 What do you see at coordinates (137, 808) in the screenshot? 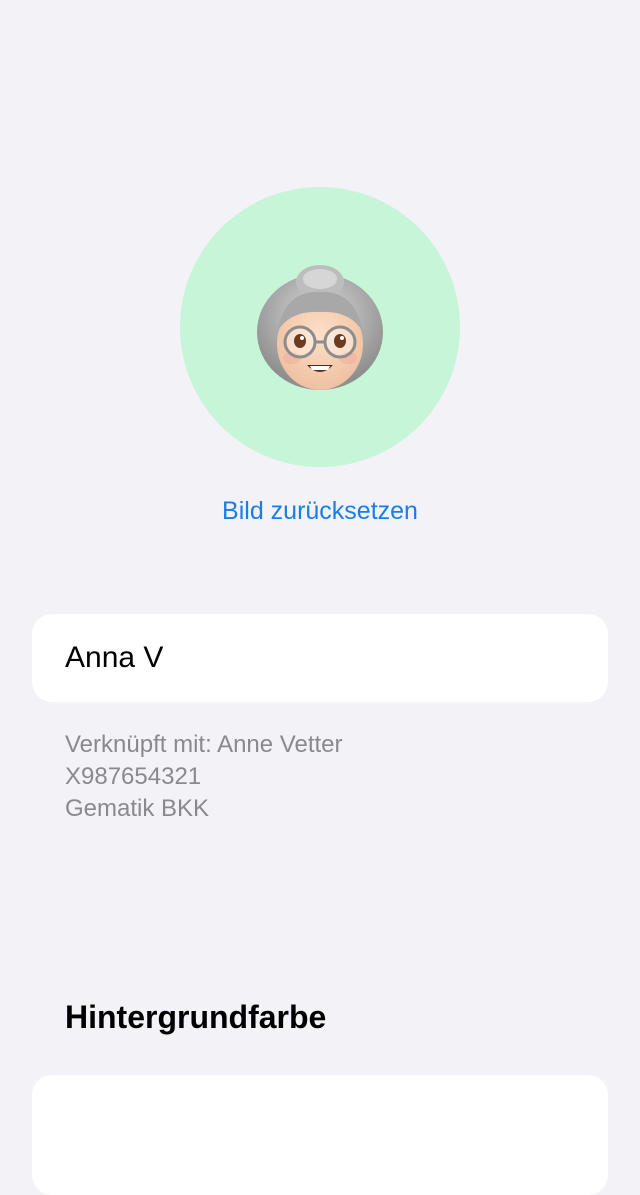
I see `insurance-name-text: Gematik BKK` at bounding box center [137, 808].